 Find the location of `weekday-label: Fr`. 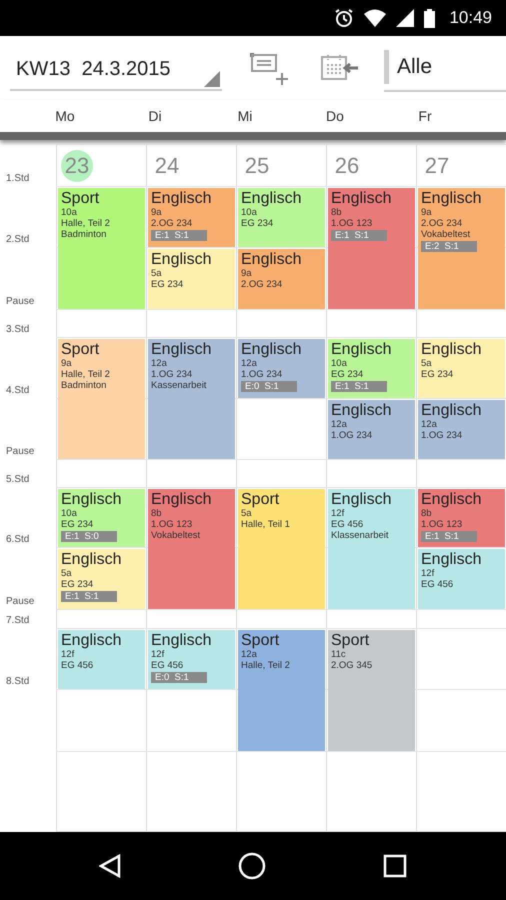

weekday-label: Fr is located at coordinates (425, 116).